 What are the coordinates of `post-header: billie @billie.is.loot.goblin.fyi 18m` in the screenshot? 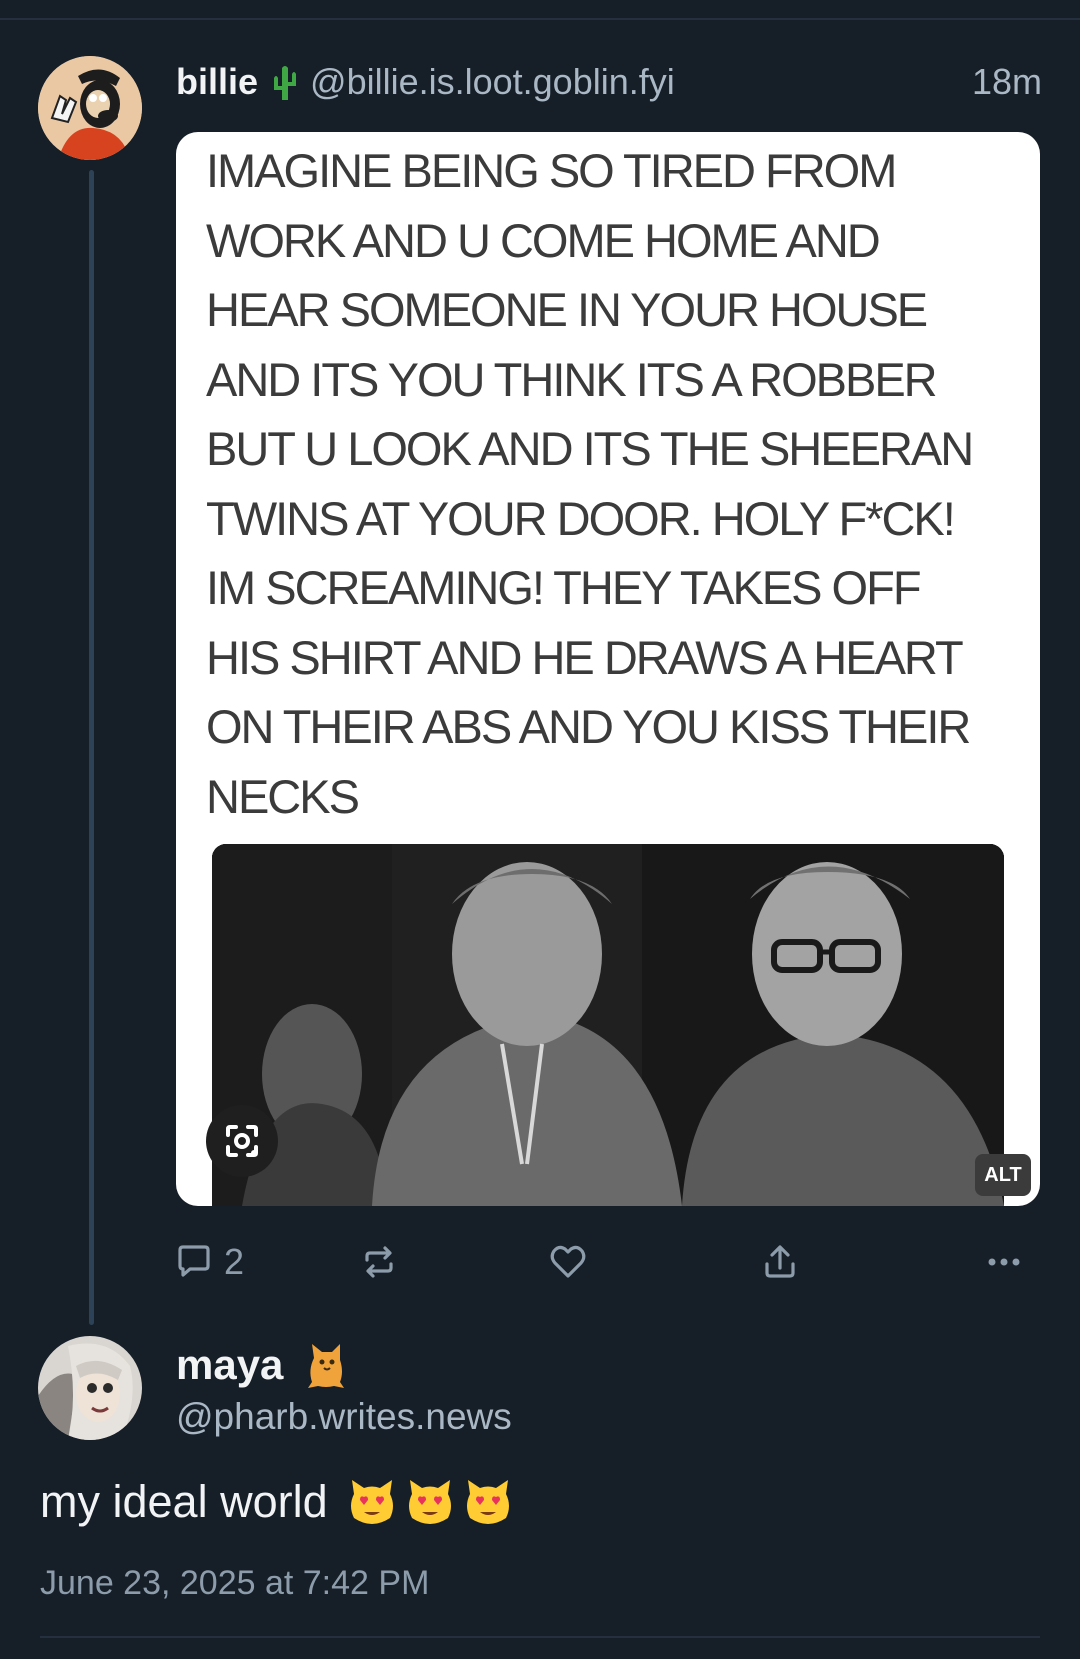 It's located at (609, 82).